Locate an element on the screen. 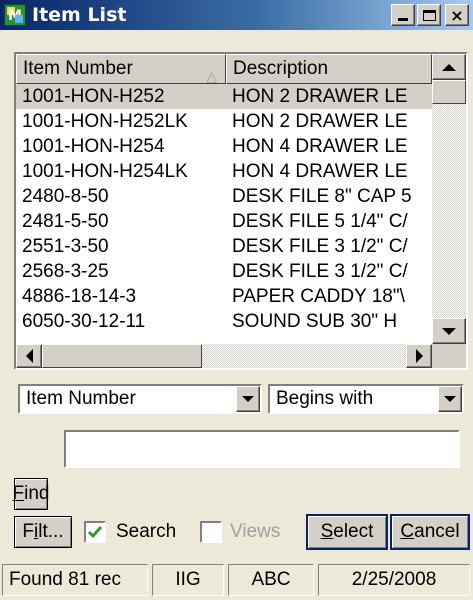 The image size is (473, 600). description-cell: SOUND SUB 30" H is located at coordinates (315, 321).